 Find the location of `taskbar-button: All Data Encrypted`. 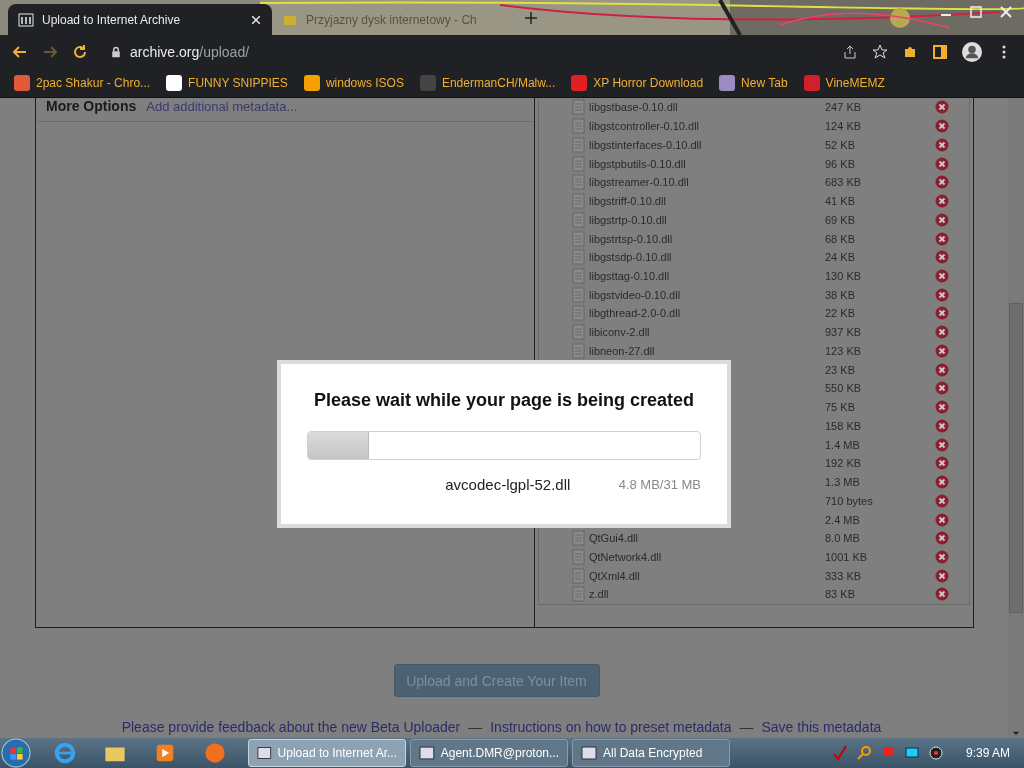

taskbar-button: All Data Encrypted is located at coordinates (651, 753).